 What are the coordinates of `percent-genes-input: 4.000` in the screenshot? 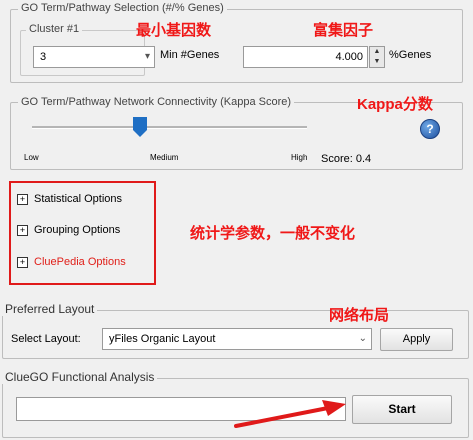 It's located at (305, 57).